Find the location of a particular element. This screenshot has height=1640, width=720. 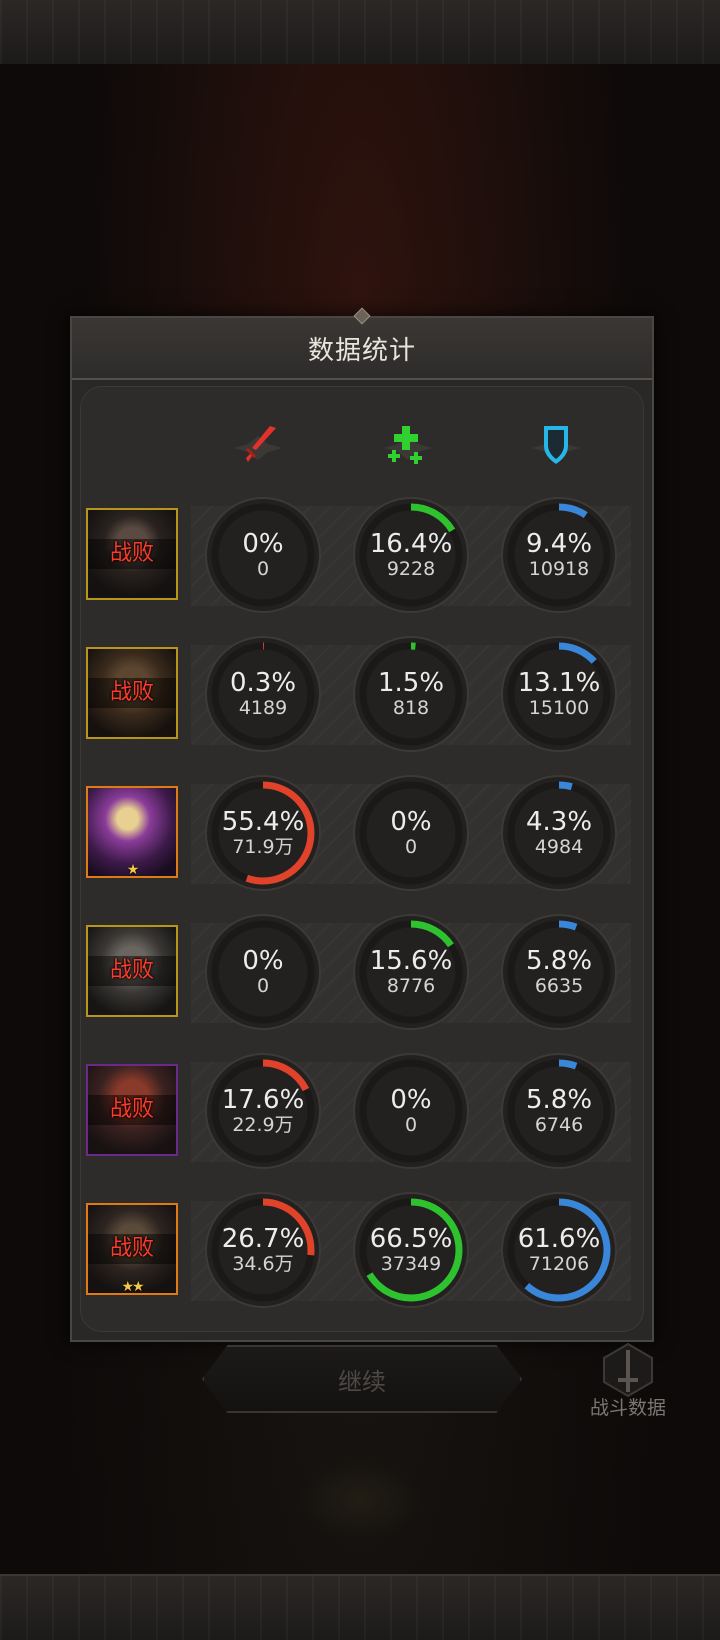

heal-ring: 16.4% 9228 is located at coordinates (411, 555).